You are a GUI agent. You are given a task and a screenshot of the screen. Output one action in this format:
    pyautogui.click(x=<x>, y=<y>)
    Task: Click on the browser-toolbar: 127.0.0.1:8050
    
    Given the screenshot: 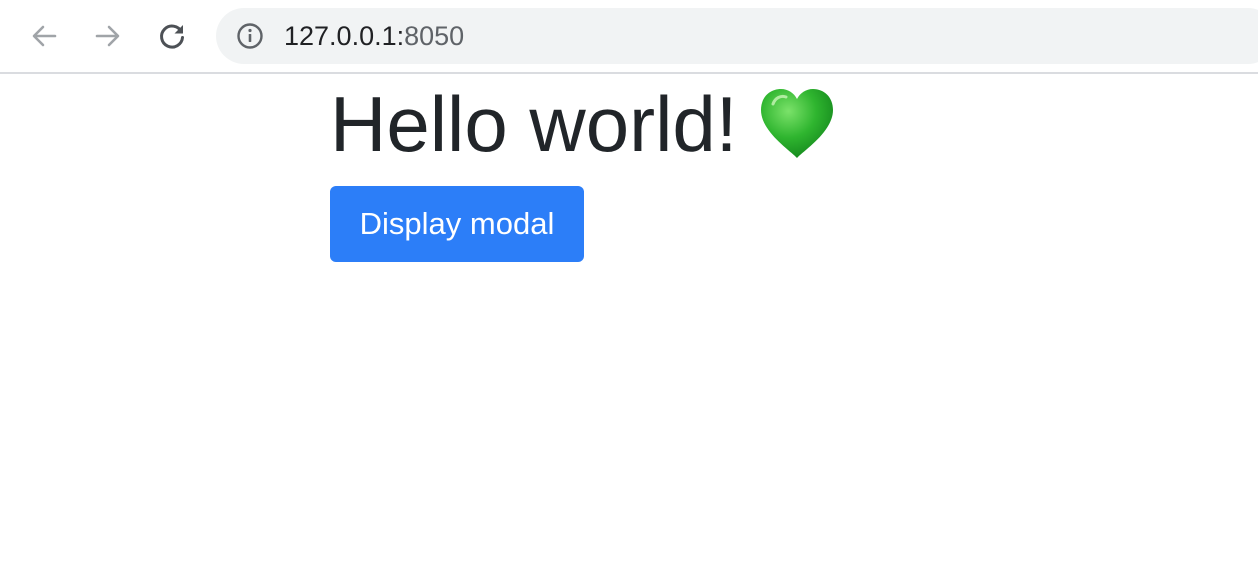 What is the action you would take?
    pyautogui.click(x=629, y=37)
    